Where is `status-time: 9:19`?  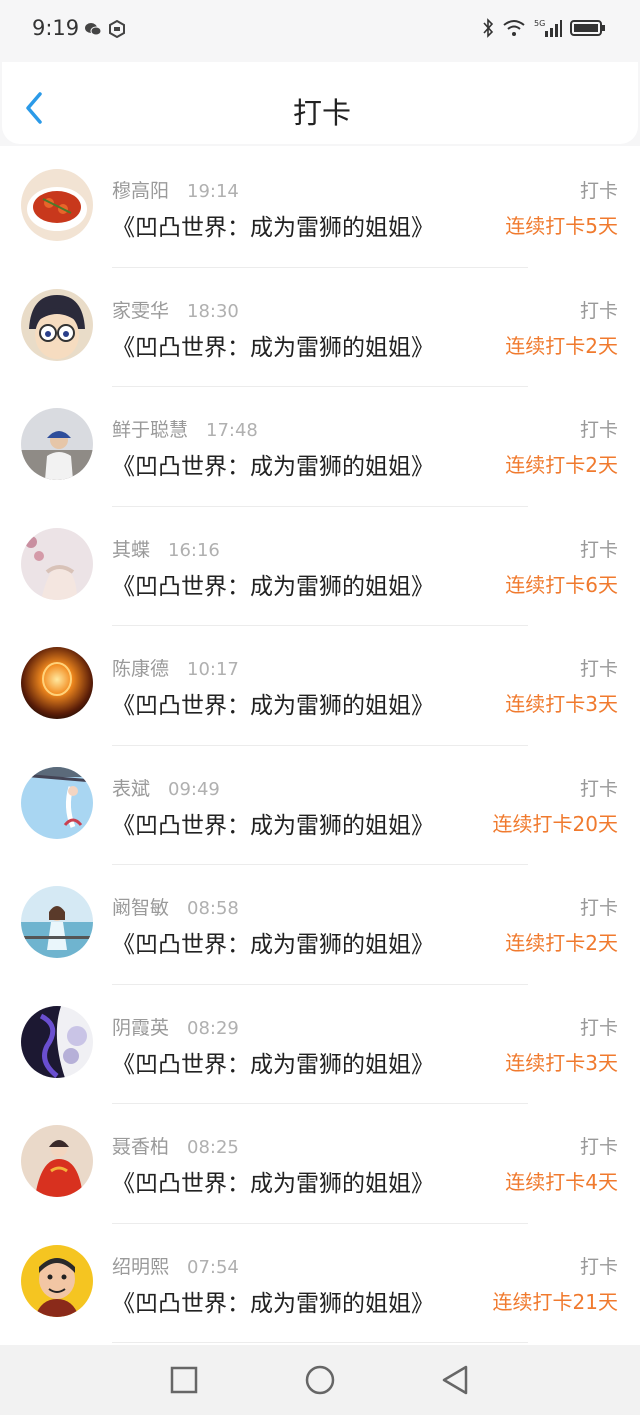 status-time: 9:19 is located at coordinates (56, 28).